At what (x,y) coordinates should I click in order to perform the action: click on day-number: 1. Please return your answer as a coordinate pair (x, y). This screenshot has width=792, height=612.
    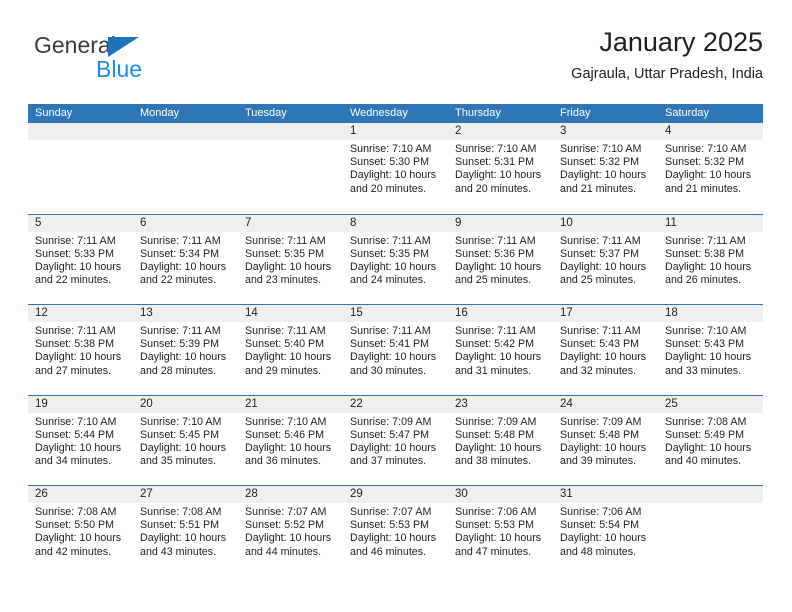
    Looking at the image, I should click on (395, 131).